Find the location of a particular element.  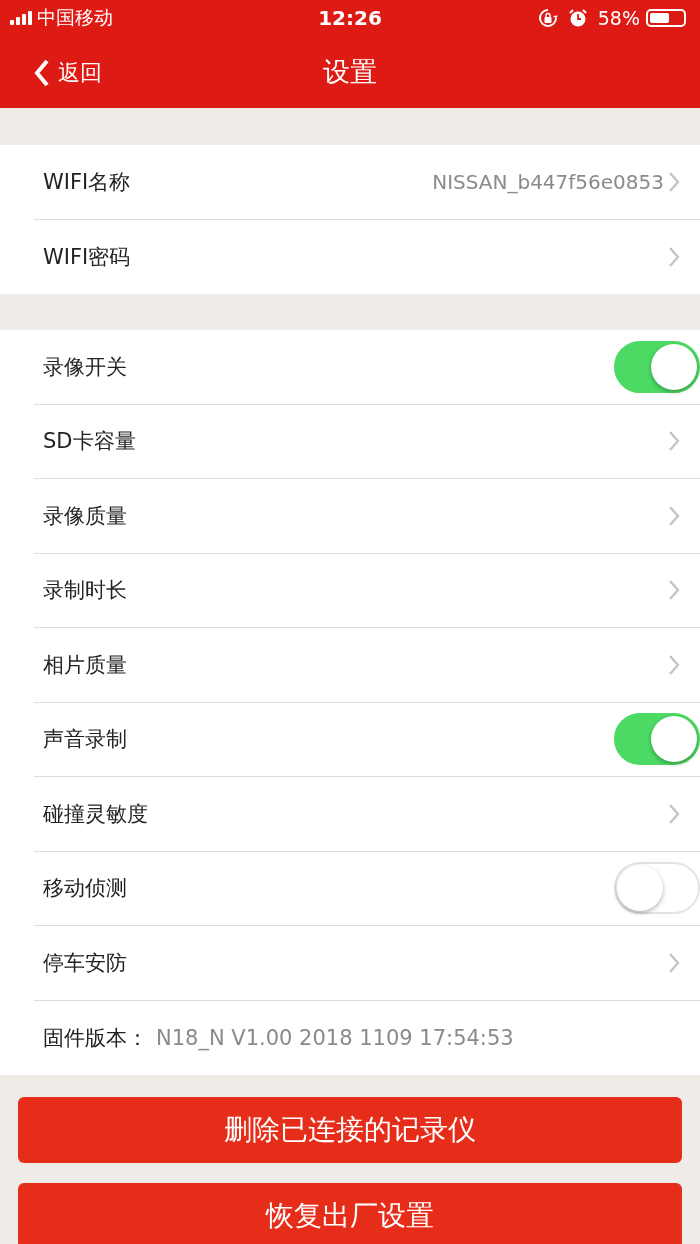

row-label: WIFI名称 is located at coordinates (87, 182).